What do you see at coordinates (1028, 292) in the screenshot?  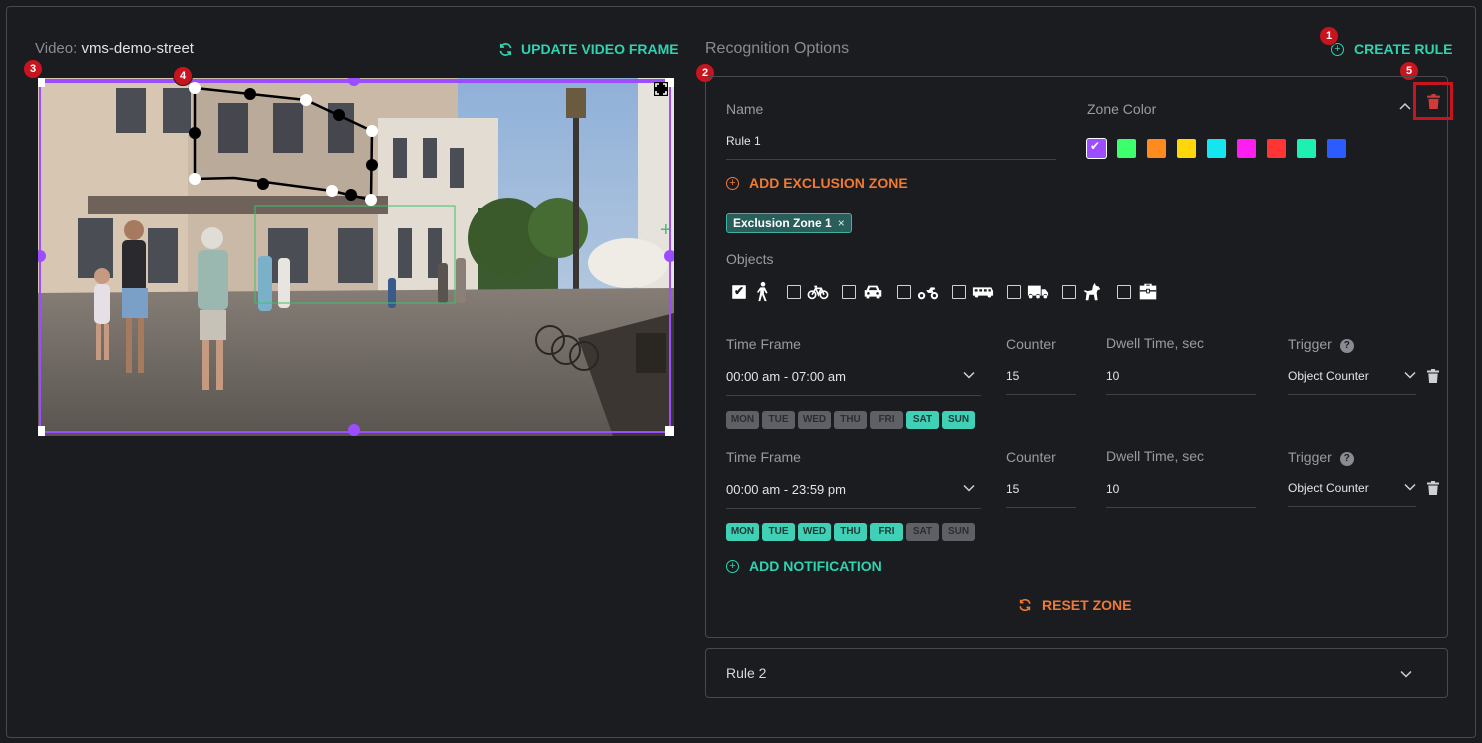 I see `object-option-truck` at bounding box center [1028, 292].